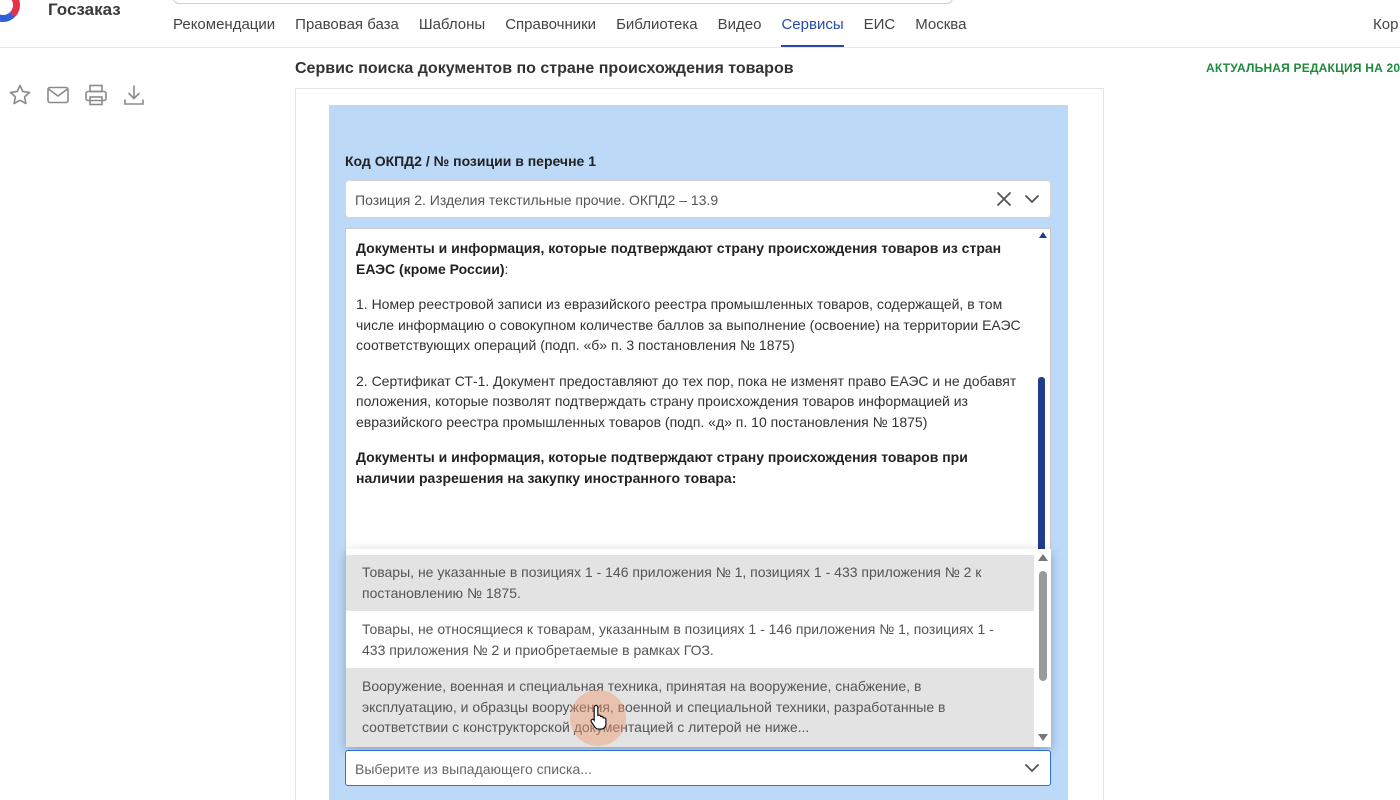 The height and width of the screenshot is (800, 1400). I want to click on dropdown-scrollbar-thumb, so click(1043, 626).